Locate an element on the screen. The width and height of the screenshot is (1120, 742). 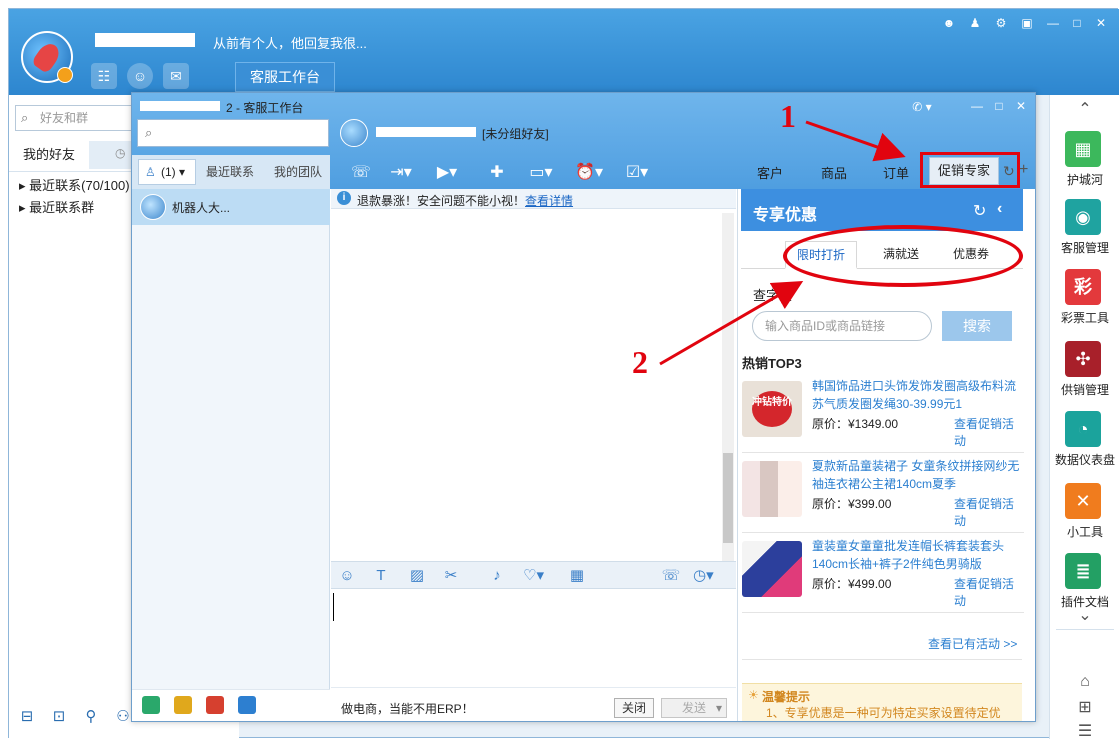
plugin-cs-tile: ◉ is located at coordinates (1083, 217).